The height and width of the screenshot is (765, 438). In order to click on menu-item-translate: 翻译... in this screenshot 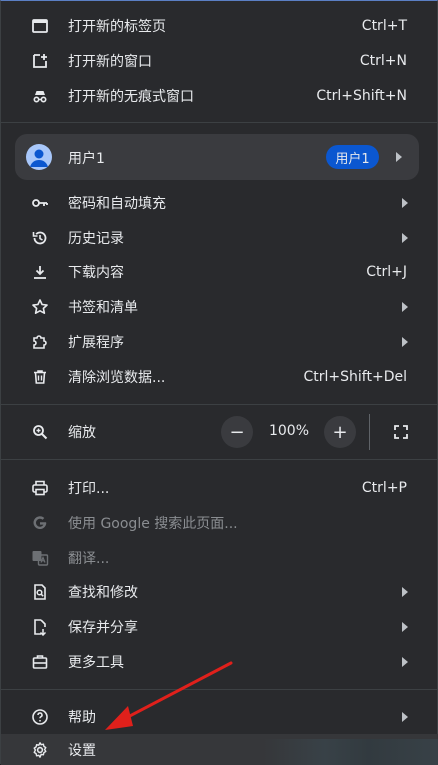, I will do `click(219, 558)`.